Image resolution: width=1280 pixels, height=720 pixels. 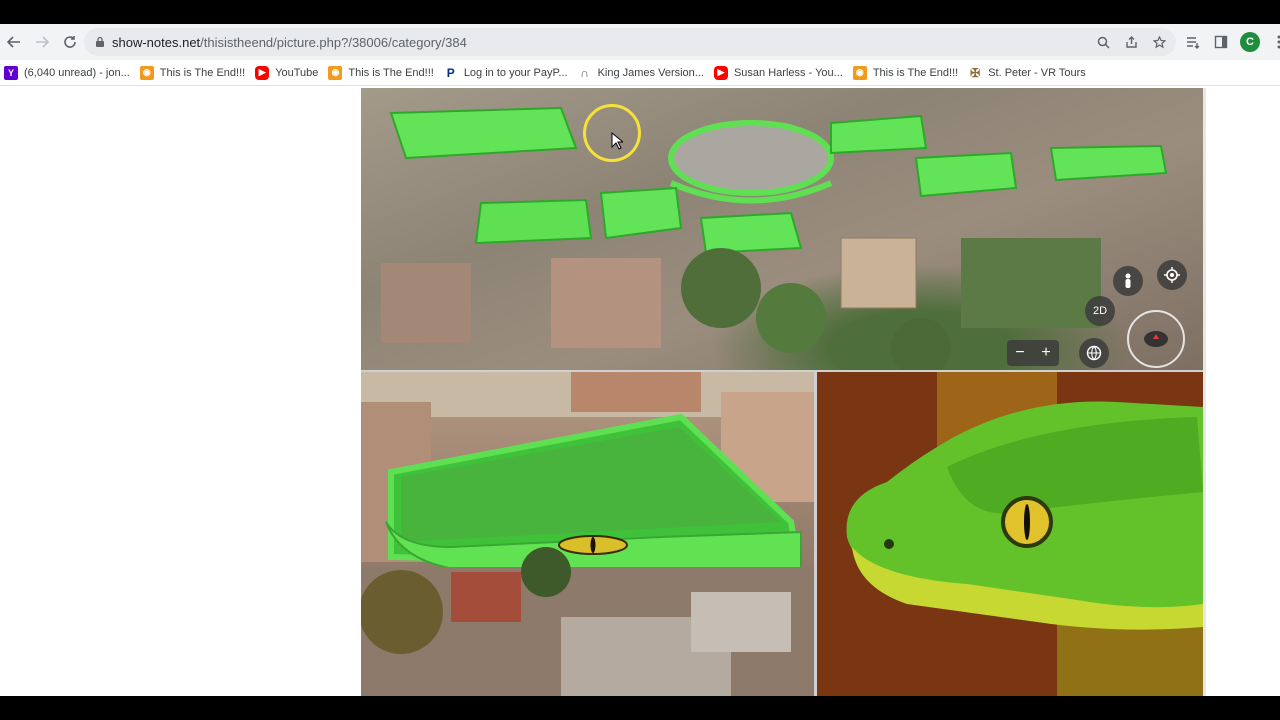 I want to click on arrow-right-icon, so click(x=42, y=42).